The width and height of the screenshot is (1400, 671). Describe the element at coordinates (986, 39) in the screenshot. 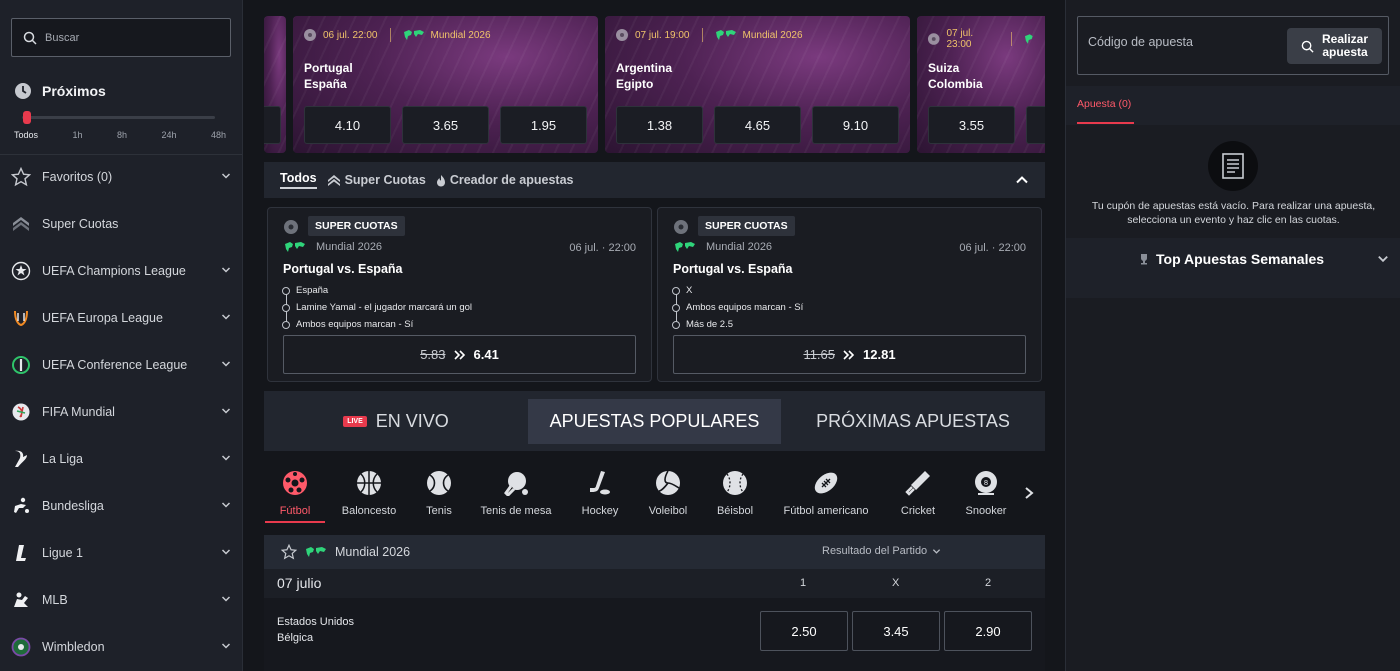

I see `banner-meta: 07 jul. 23:00` at that location.